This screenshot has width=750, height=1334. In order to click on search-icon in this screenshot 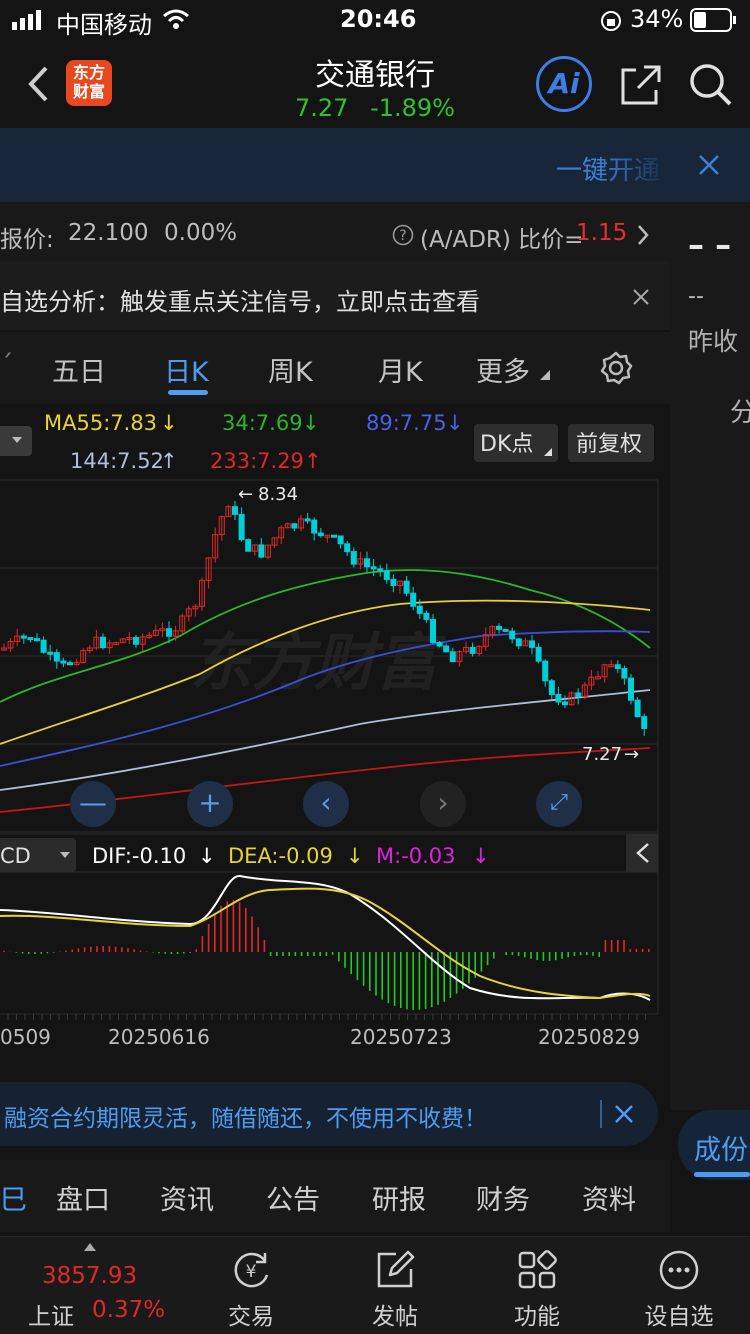, I will do `click(711, 85)`.